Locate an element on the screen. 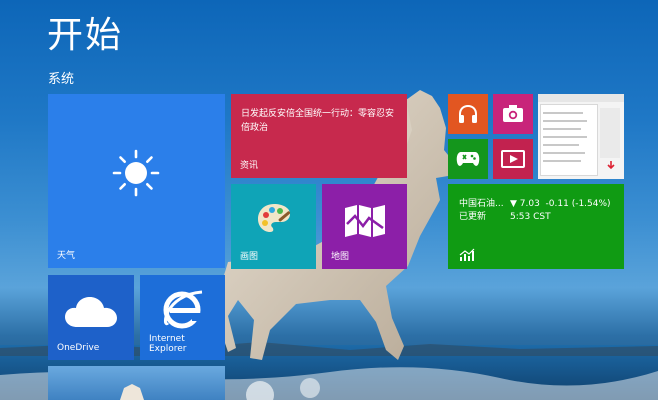  desktop-thumbnail-figure is located at coordinates (132, 392).